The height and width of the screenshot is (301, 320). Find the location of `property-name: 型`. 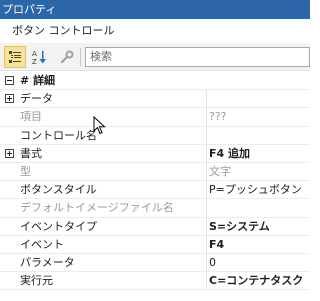

property-name: 型 is located at coordinates (25, 171).